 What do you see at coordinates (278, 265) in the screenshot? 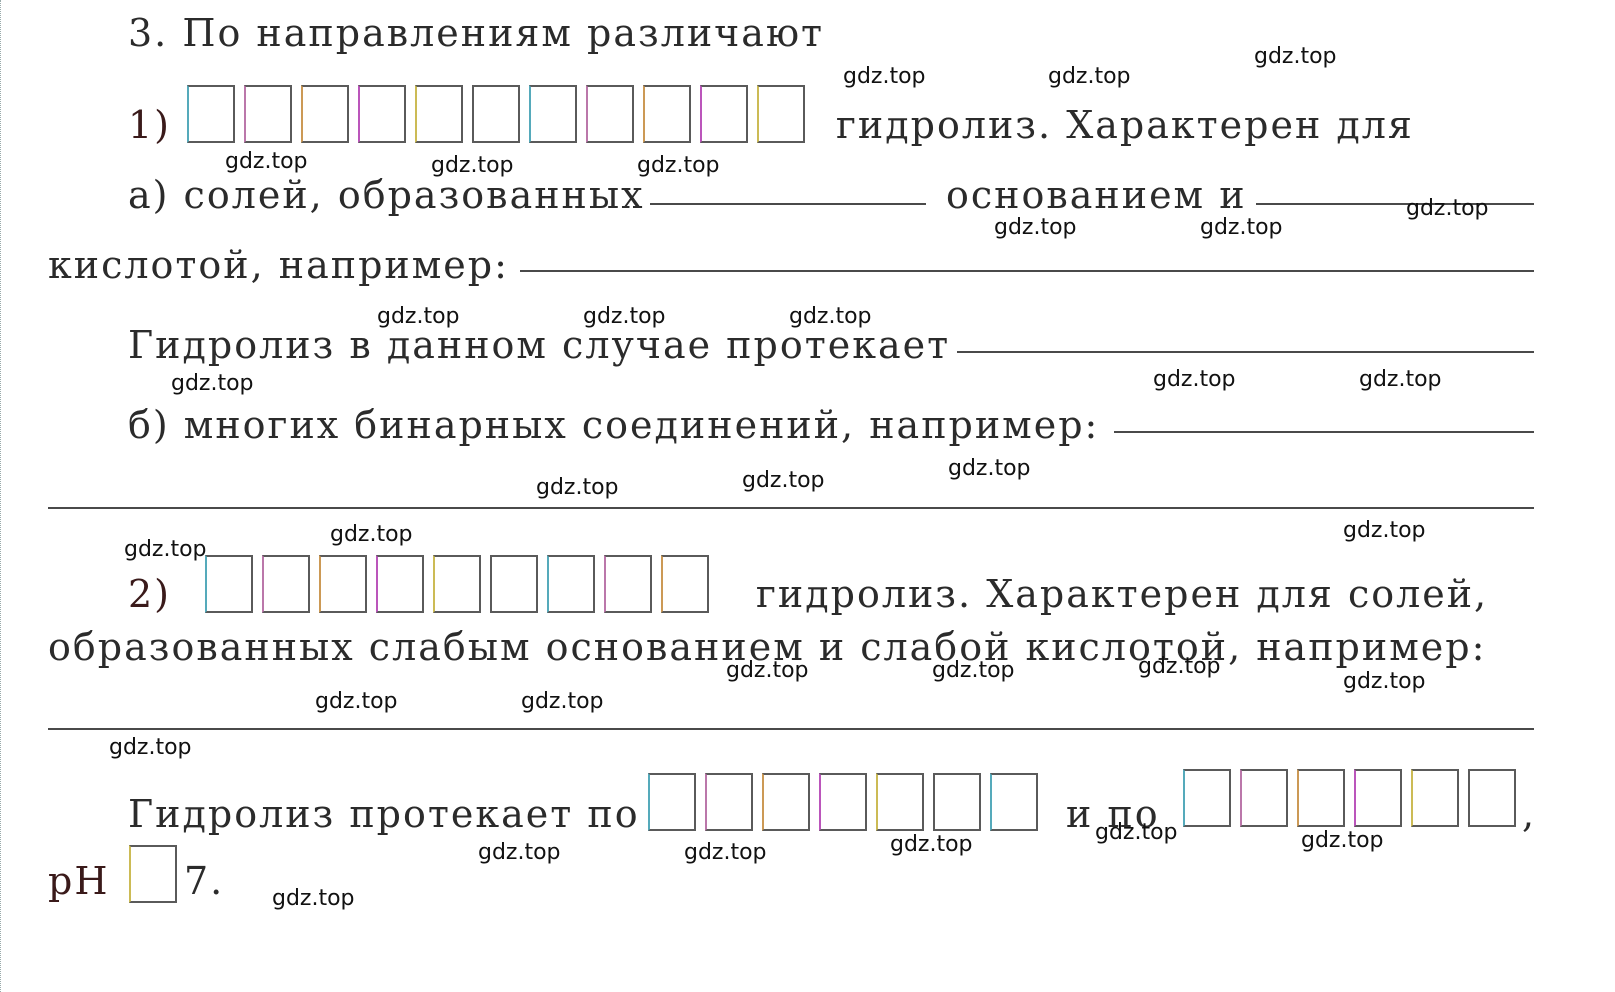
I see `item1-a-cont: кислотой, например:` at bounding box center [278, 265].